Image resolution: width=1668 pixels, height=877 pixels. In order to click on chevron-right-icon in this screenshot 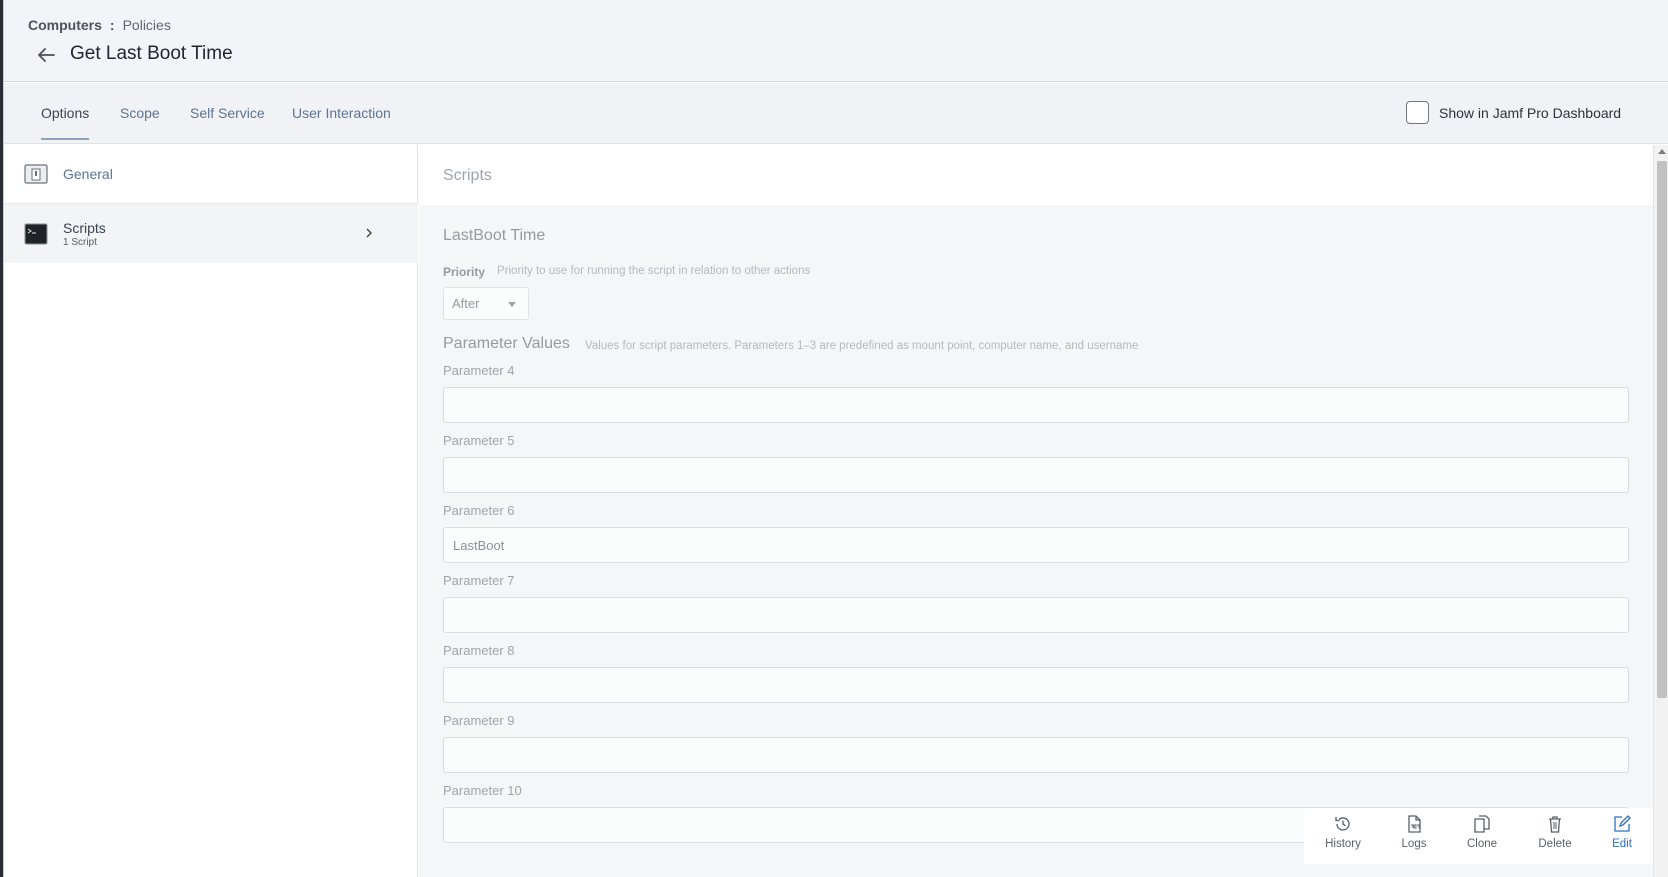, I will do `click(369, 233)`.